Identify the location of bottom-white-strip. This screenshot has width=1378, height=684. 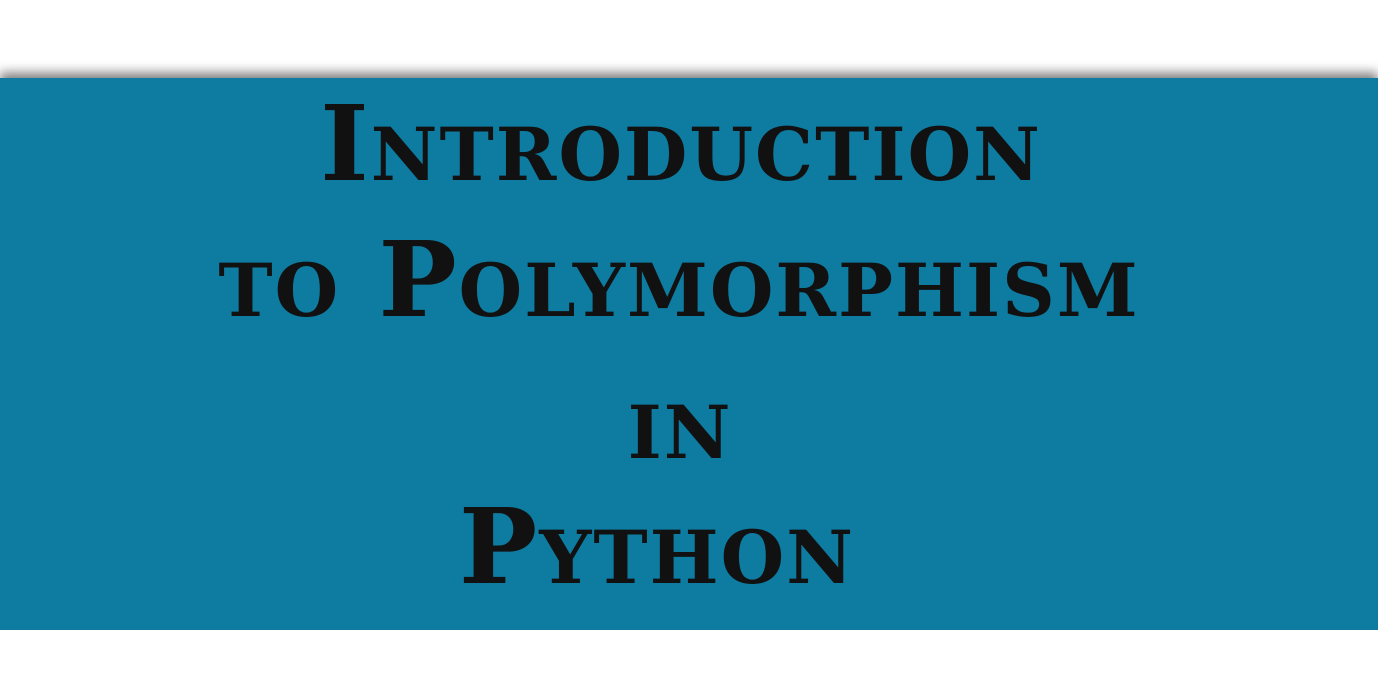
(689, 657).